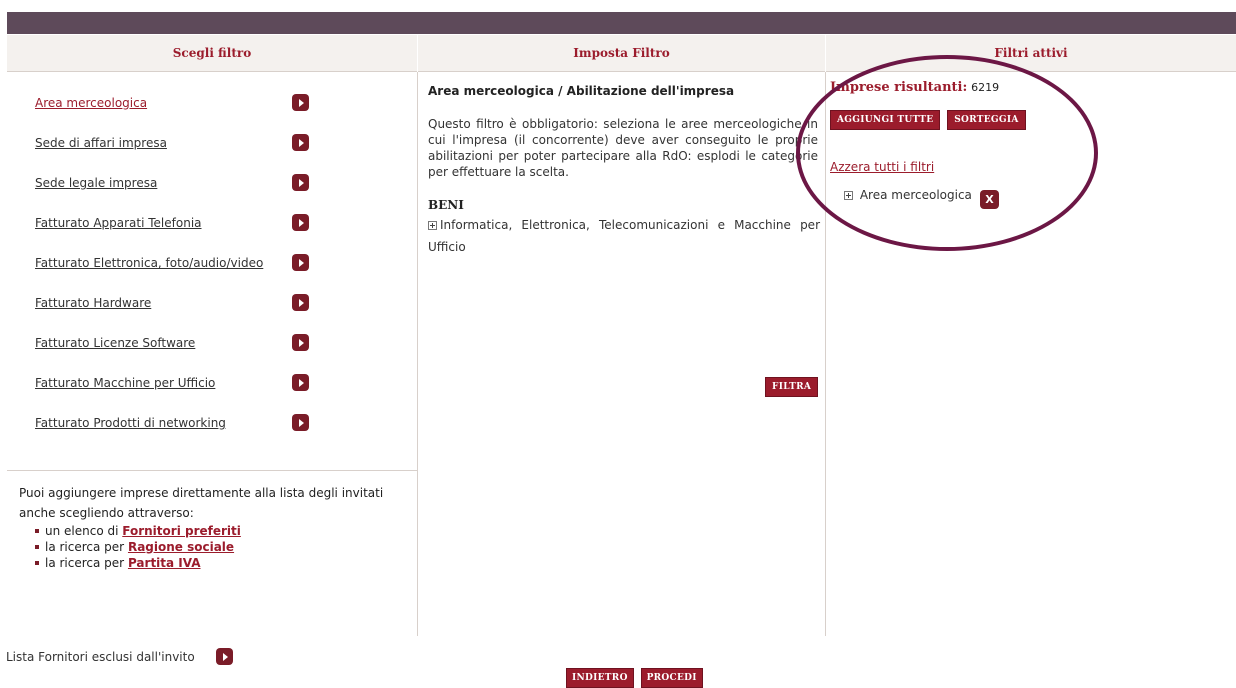  I want to click on result-actions: AGGIUNGI TUTTE SORTEGGIA, so click(929, 120).